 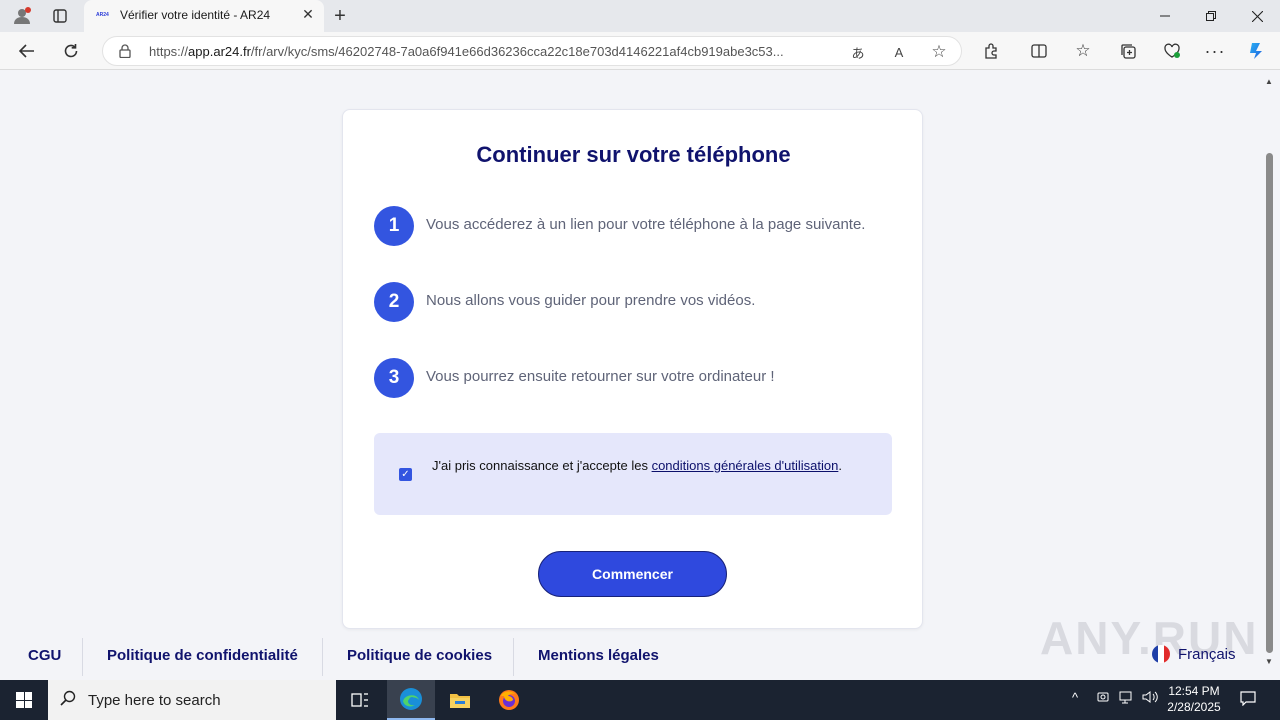 I want to click on start-button-windows, so click(x=24, y=700).